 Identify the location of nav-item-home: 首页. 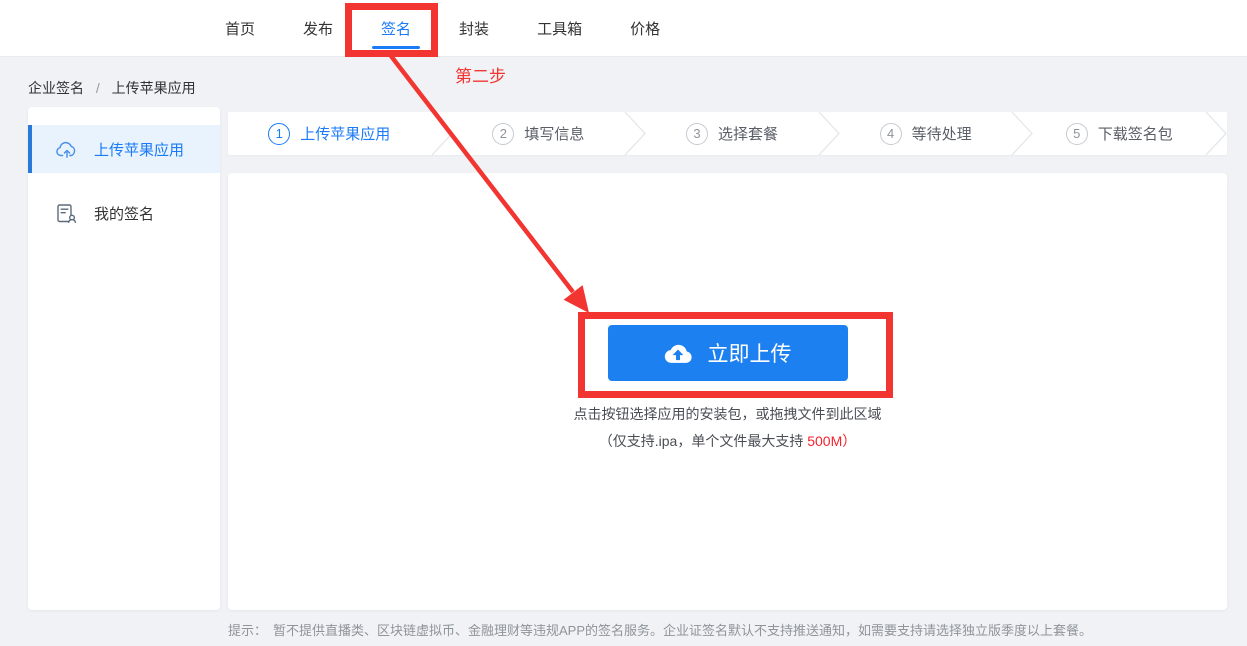
(240, 28).